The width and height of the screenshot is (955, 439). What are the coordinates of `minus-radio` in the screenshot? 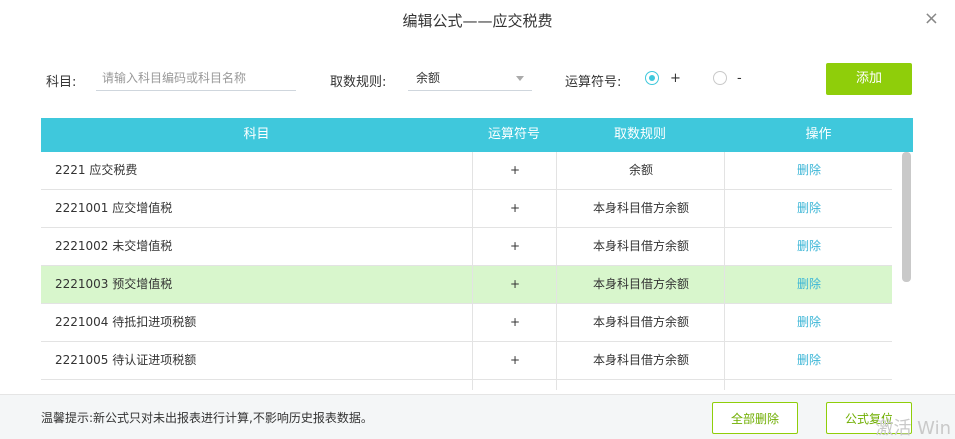 It's located at (720, 78).